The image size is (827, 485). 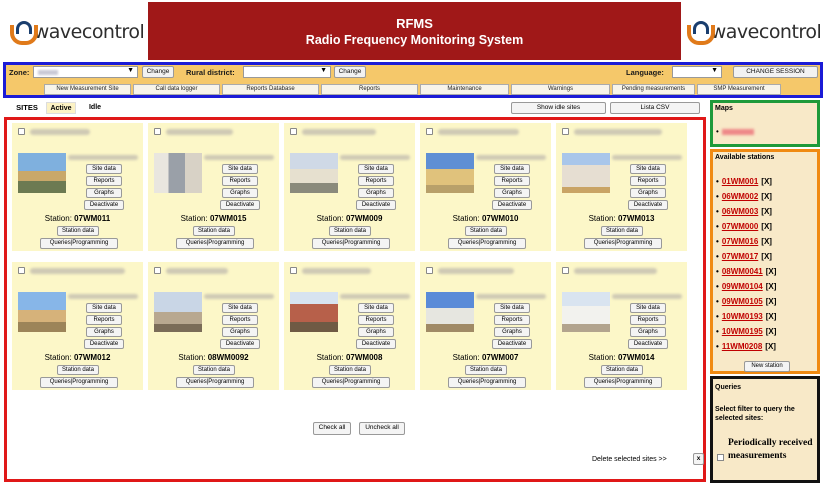 I want to click on uncheck-all-button: Uncheck all, so click(x=382, y=428).